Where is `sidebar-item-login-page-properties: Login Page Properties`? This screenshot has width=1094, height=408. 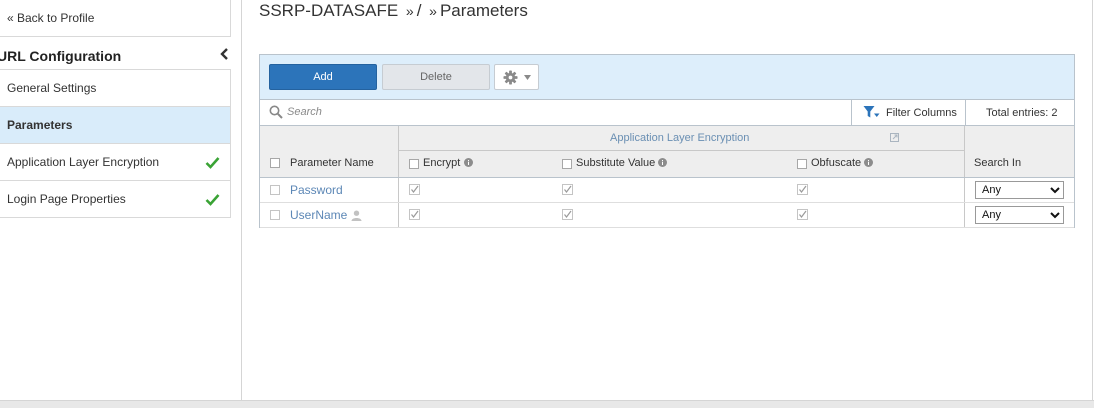 sidebar-item-login-page-properties: Login Page Properties is located at coordinates (115, 199).